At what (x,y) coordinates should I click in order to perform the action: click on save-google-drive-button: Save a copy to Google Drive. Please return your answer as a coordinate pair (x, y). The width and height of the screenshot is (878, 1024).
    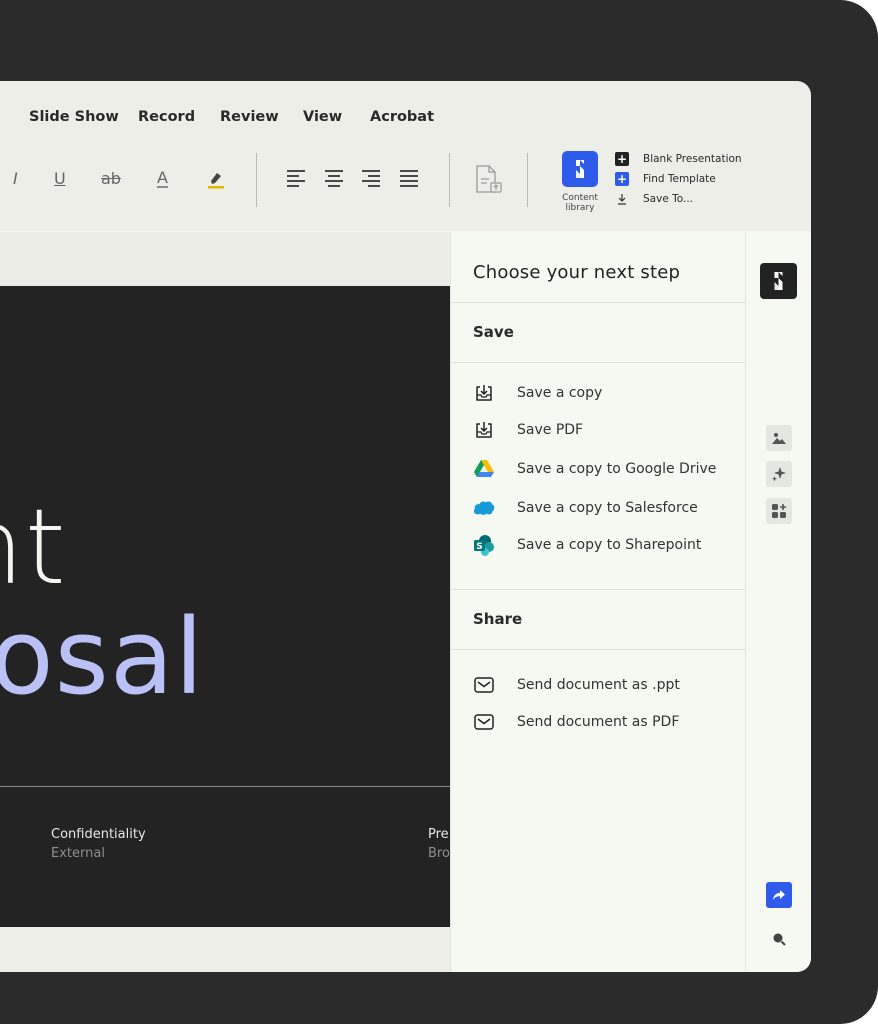
    Looking at the image, I should click on (605, 469).